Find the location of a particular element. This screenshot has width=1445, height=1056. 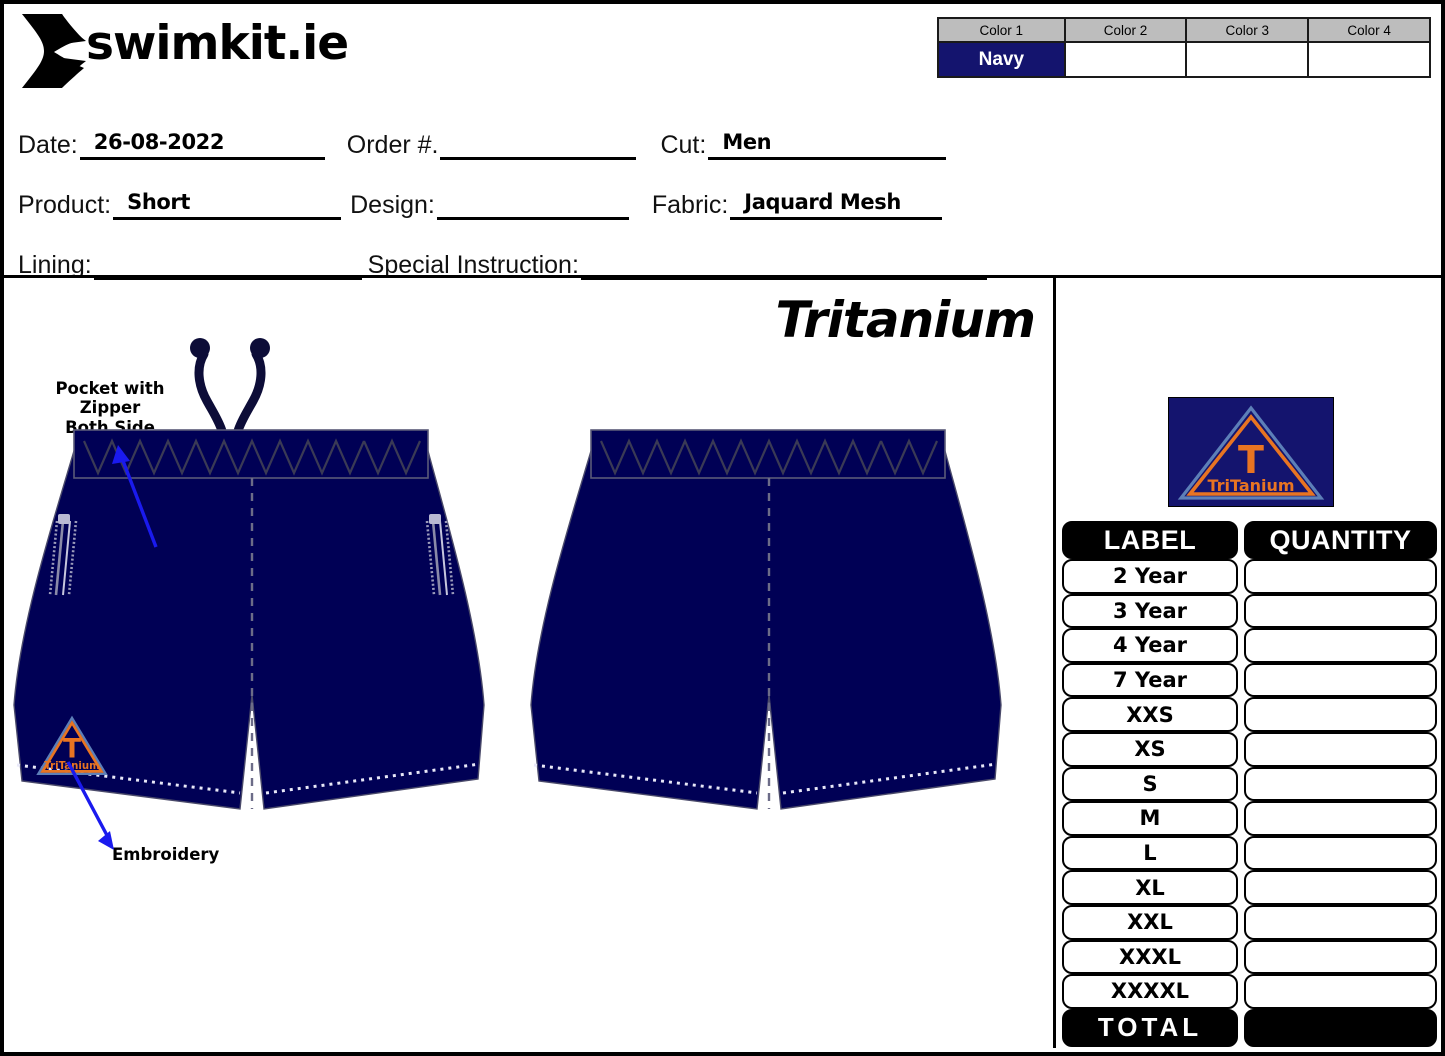

product-input: Short is located at coordinates (227, 205).